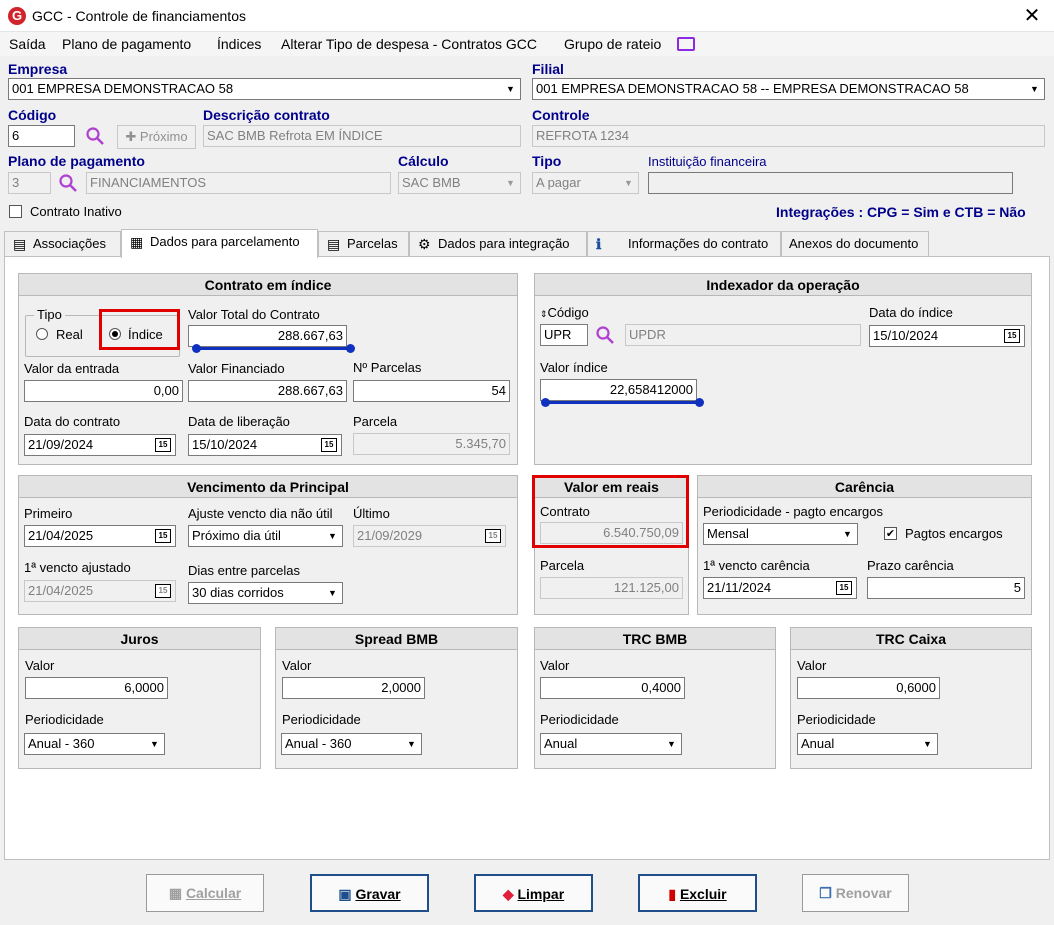 This screenshot has height=925, width=1054. Describe the element at coordinates (29, 183) in the screenshot. I see `plano-code-input: 3` at that location.